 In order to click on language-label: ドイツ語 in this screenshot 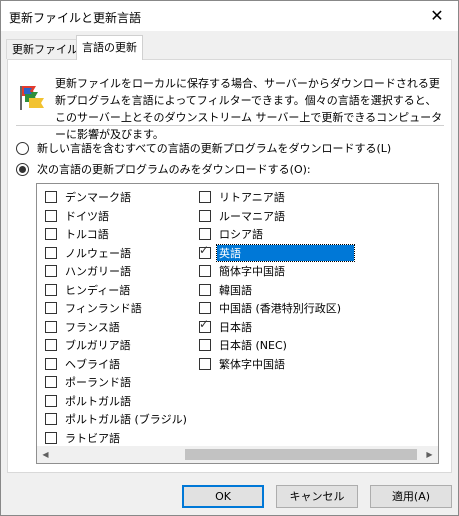, I will do `click(87, 216)`.